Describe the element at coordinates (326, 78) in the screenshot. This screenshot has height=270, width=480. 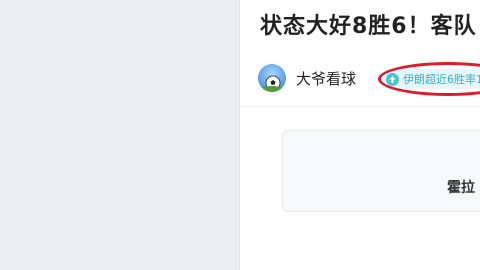
I see `author-name: 大爷看球` at that location.